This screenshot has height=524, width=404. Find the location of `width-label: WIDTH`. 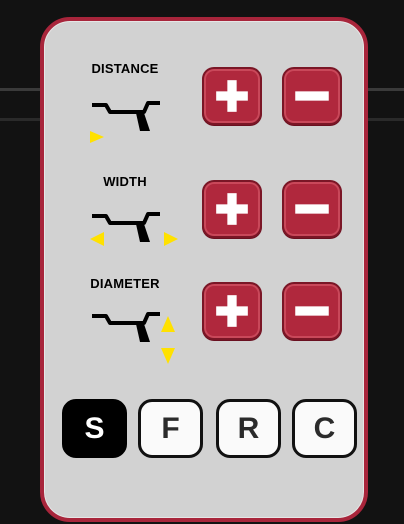

width-label: WIDTH is located at coordinates (125, 181).